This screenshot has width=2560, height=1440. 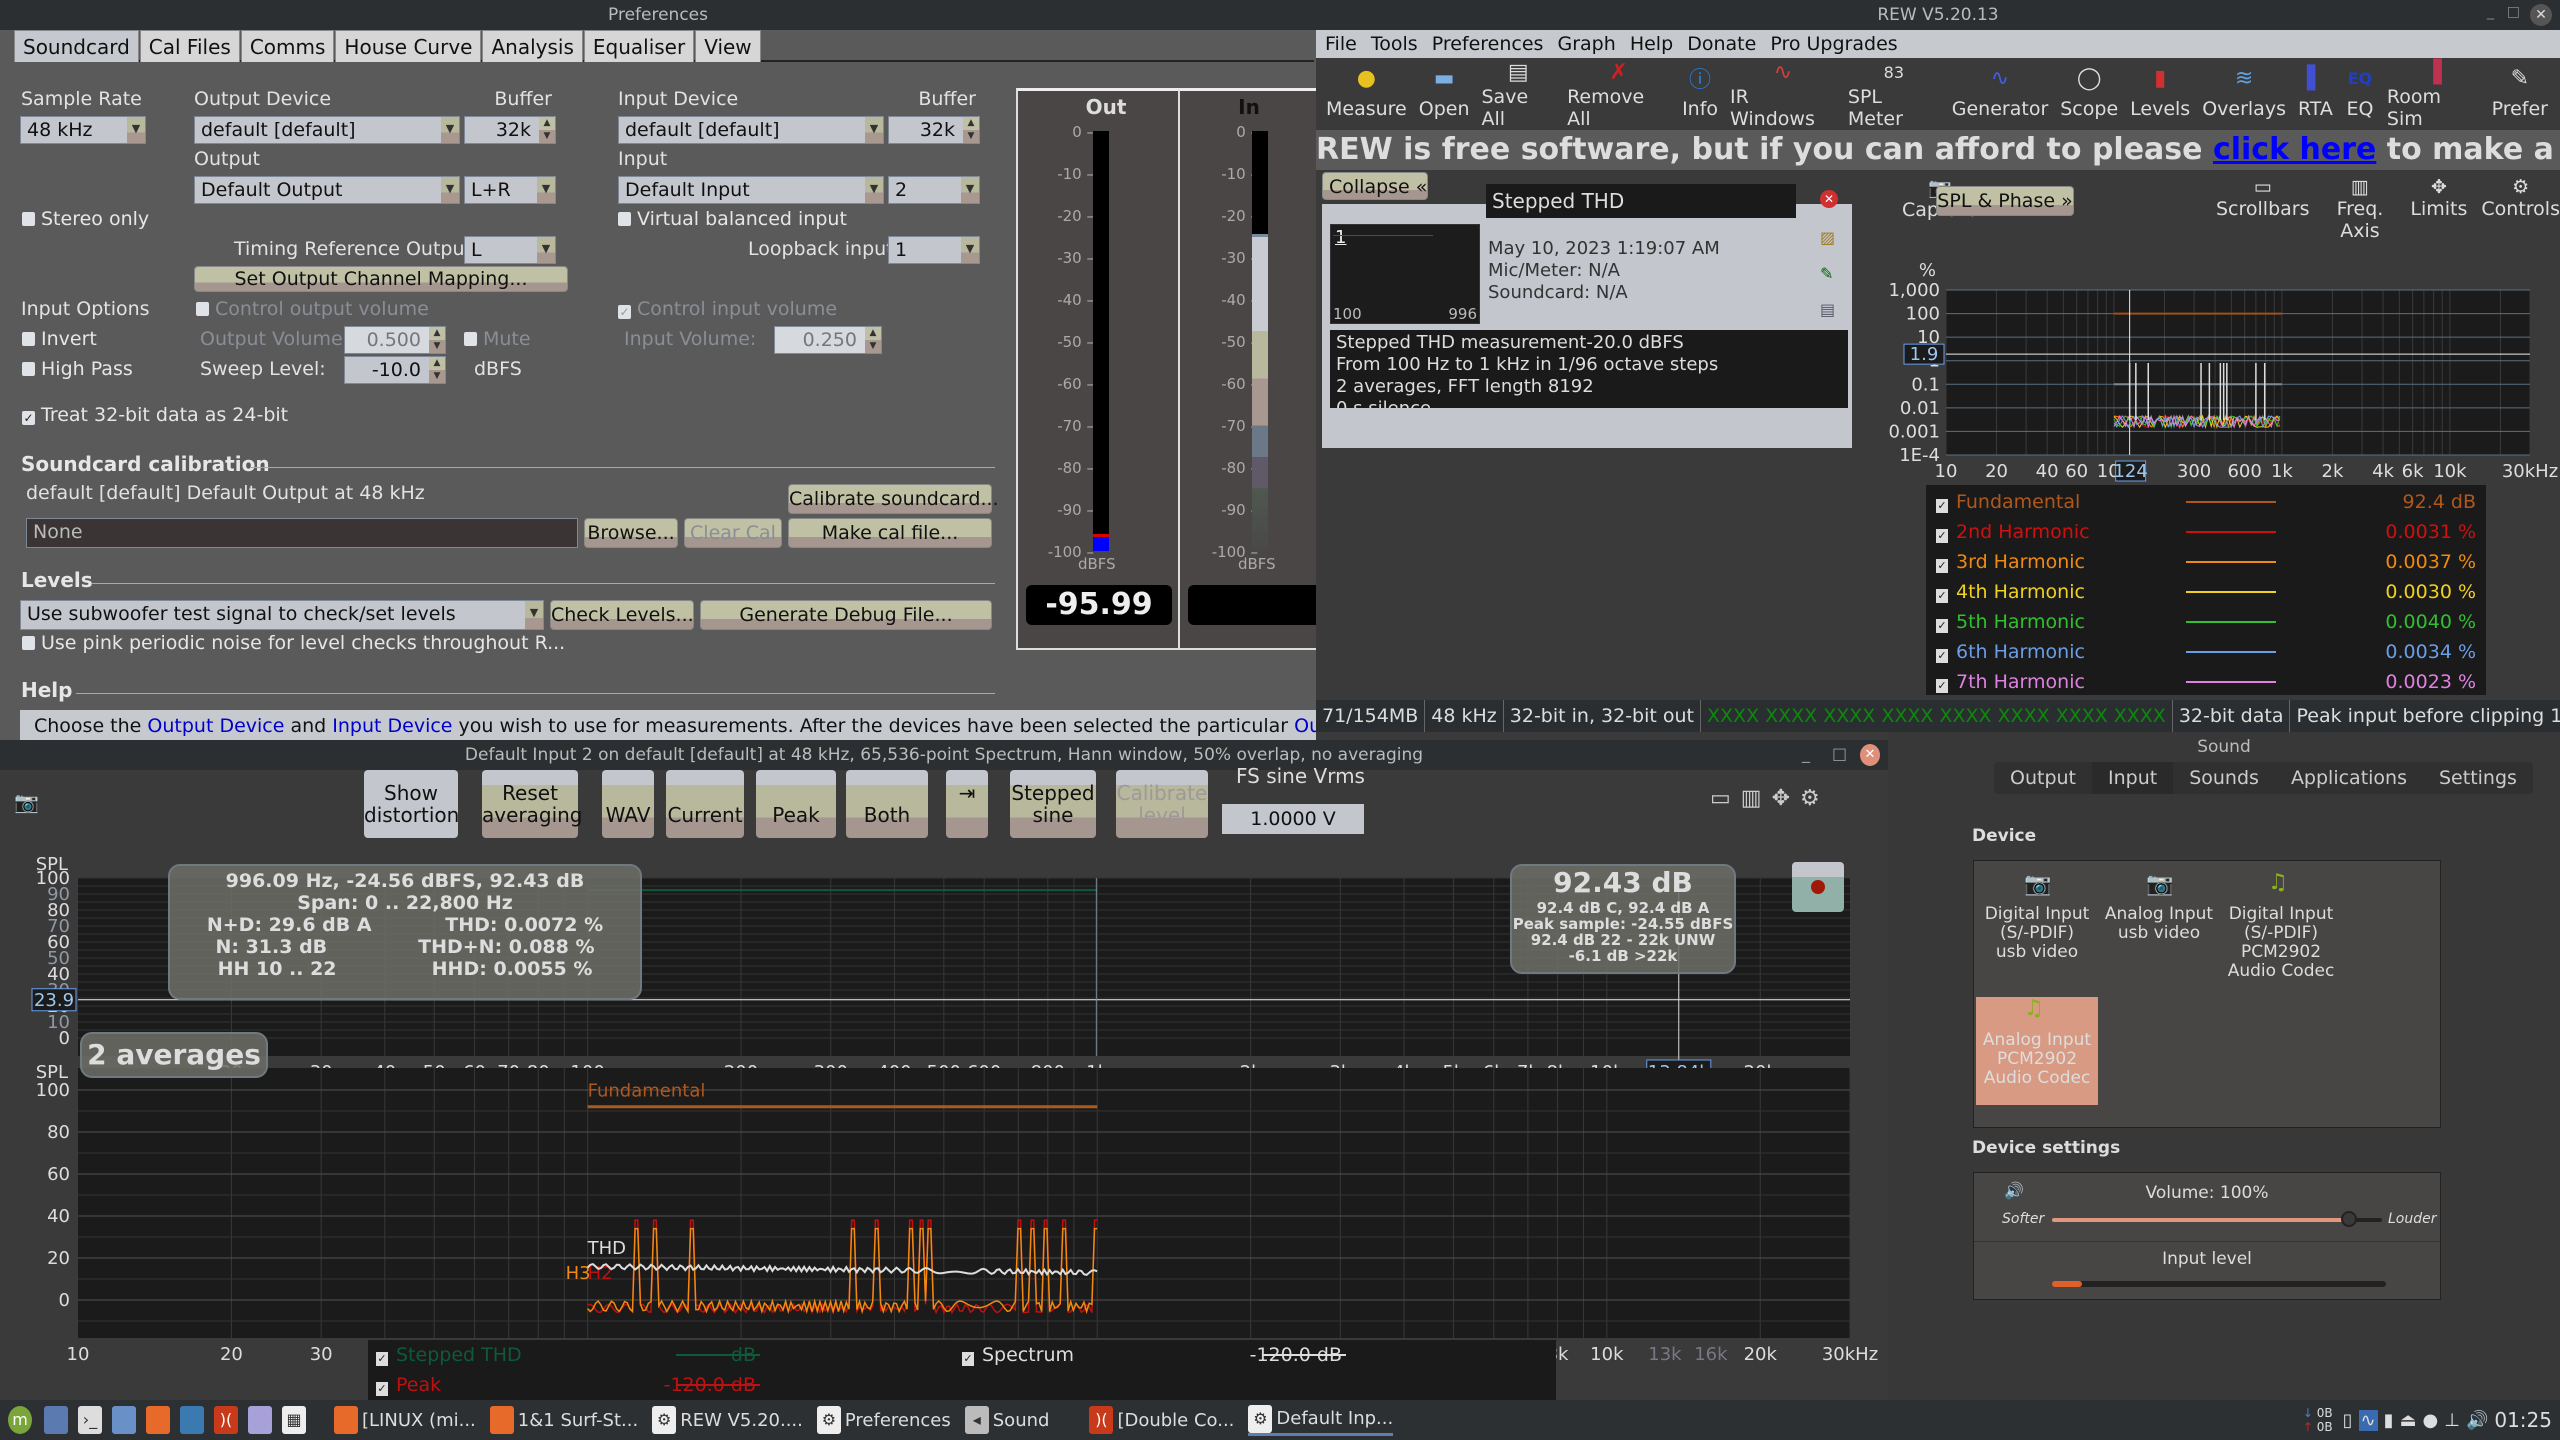 What do you see at coordinates (934, 250) in the screenshot?
I see `loopback-select: 1 ▼` at bounding box center [934, 250].